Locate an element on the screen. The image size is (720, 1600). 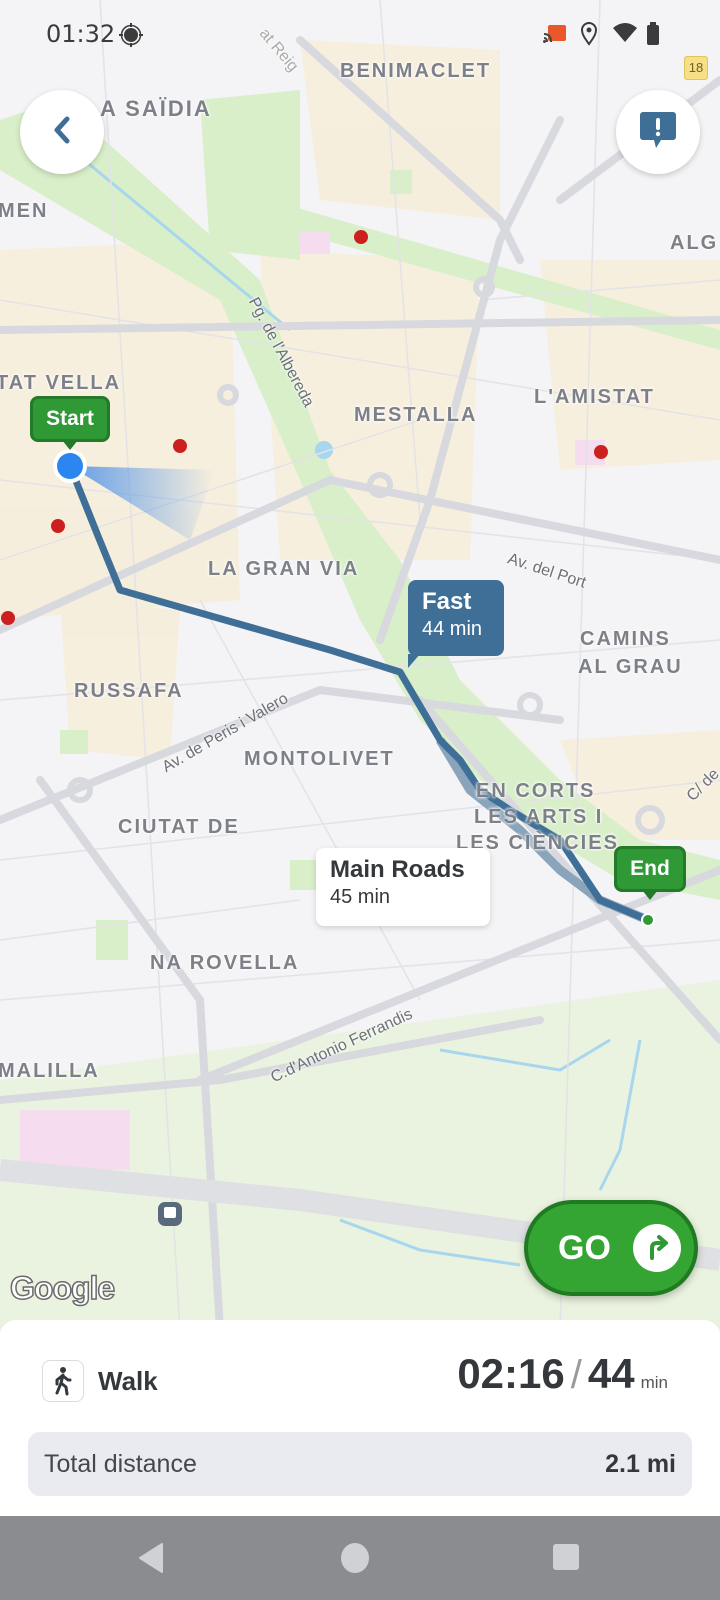
map-label: NA ROVELLA is located at coordinates (225, 963).